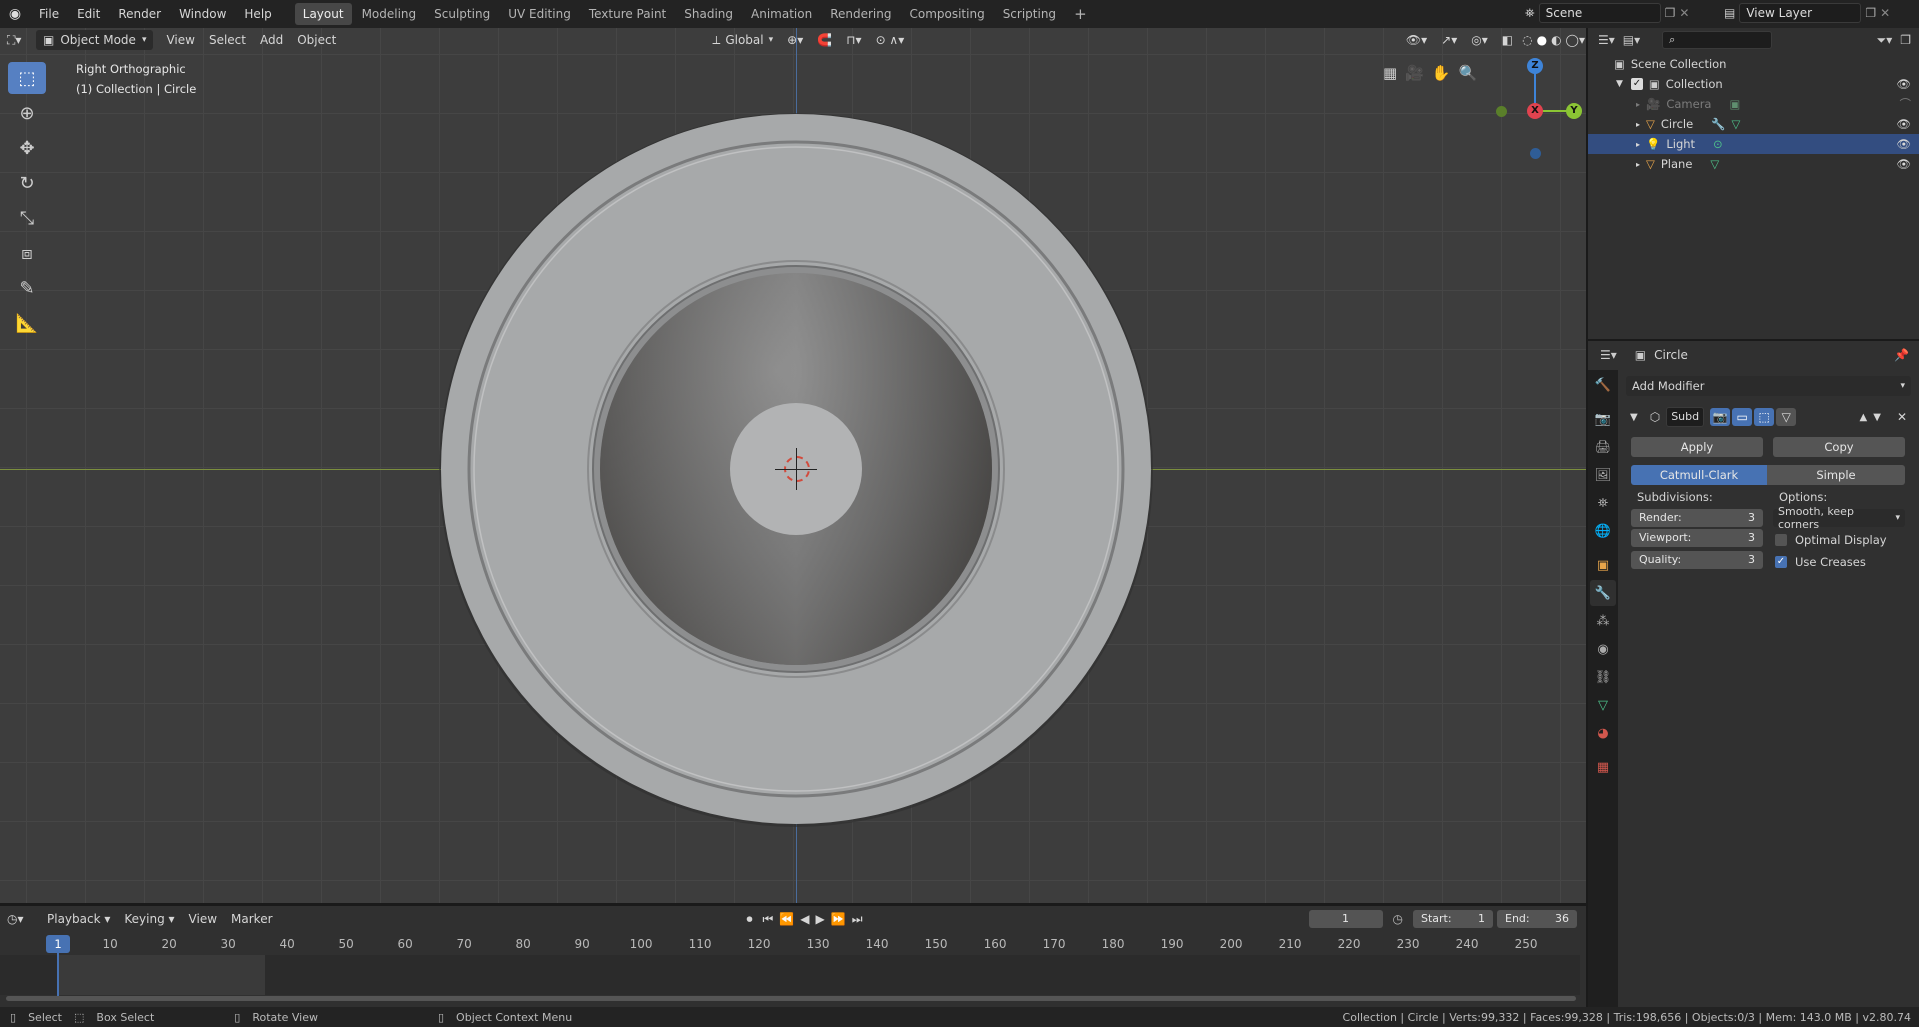 This screenshot has width=1919, height=1027. Describe the element at coordinates (1836, 475) in the screenshot. I see `simple-toggle: Simple` at that location.